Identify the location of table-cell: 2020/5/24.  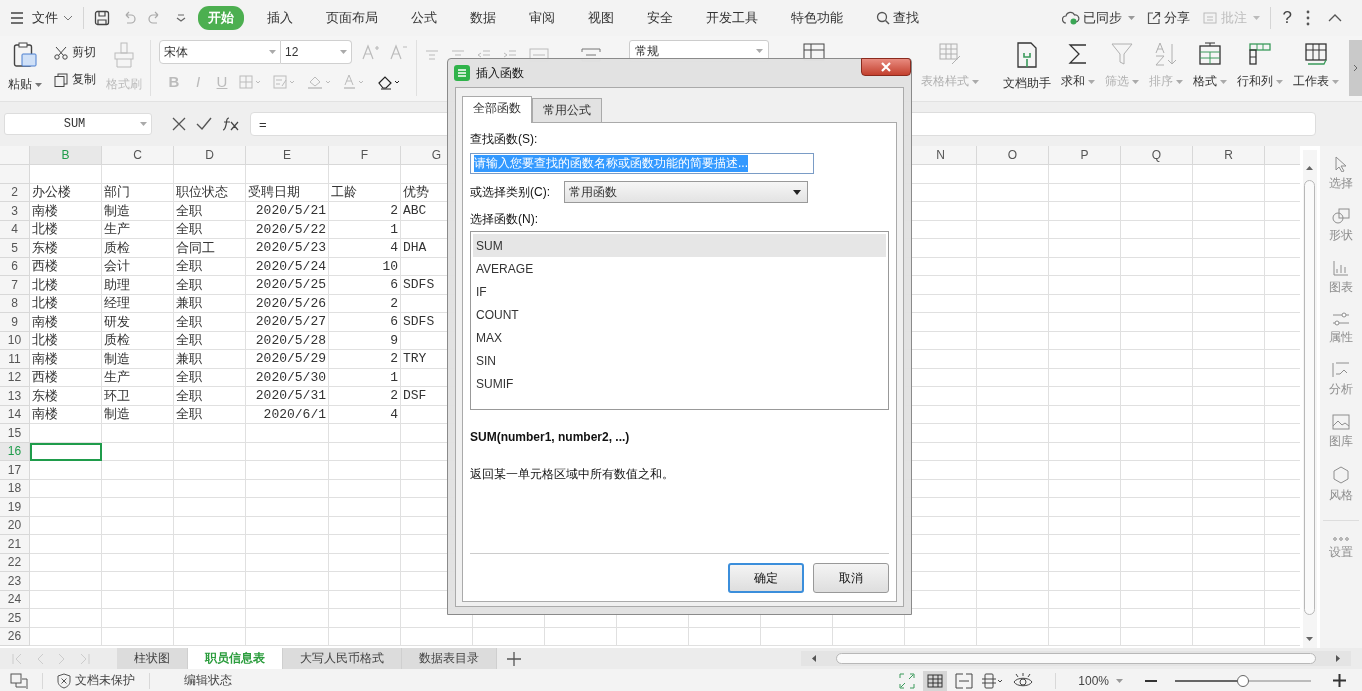
(287, 266).